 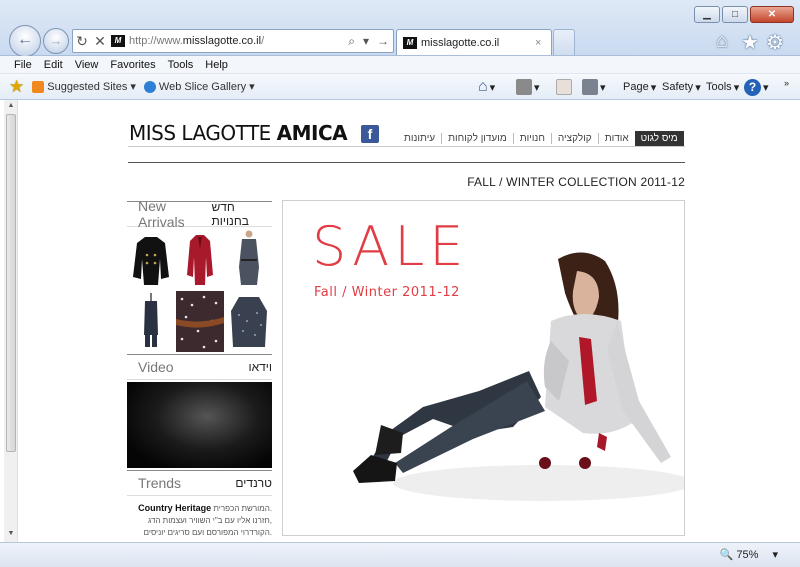 I want to click on dark-cardigan-image, so click(x=249, y=322).